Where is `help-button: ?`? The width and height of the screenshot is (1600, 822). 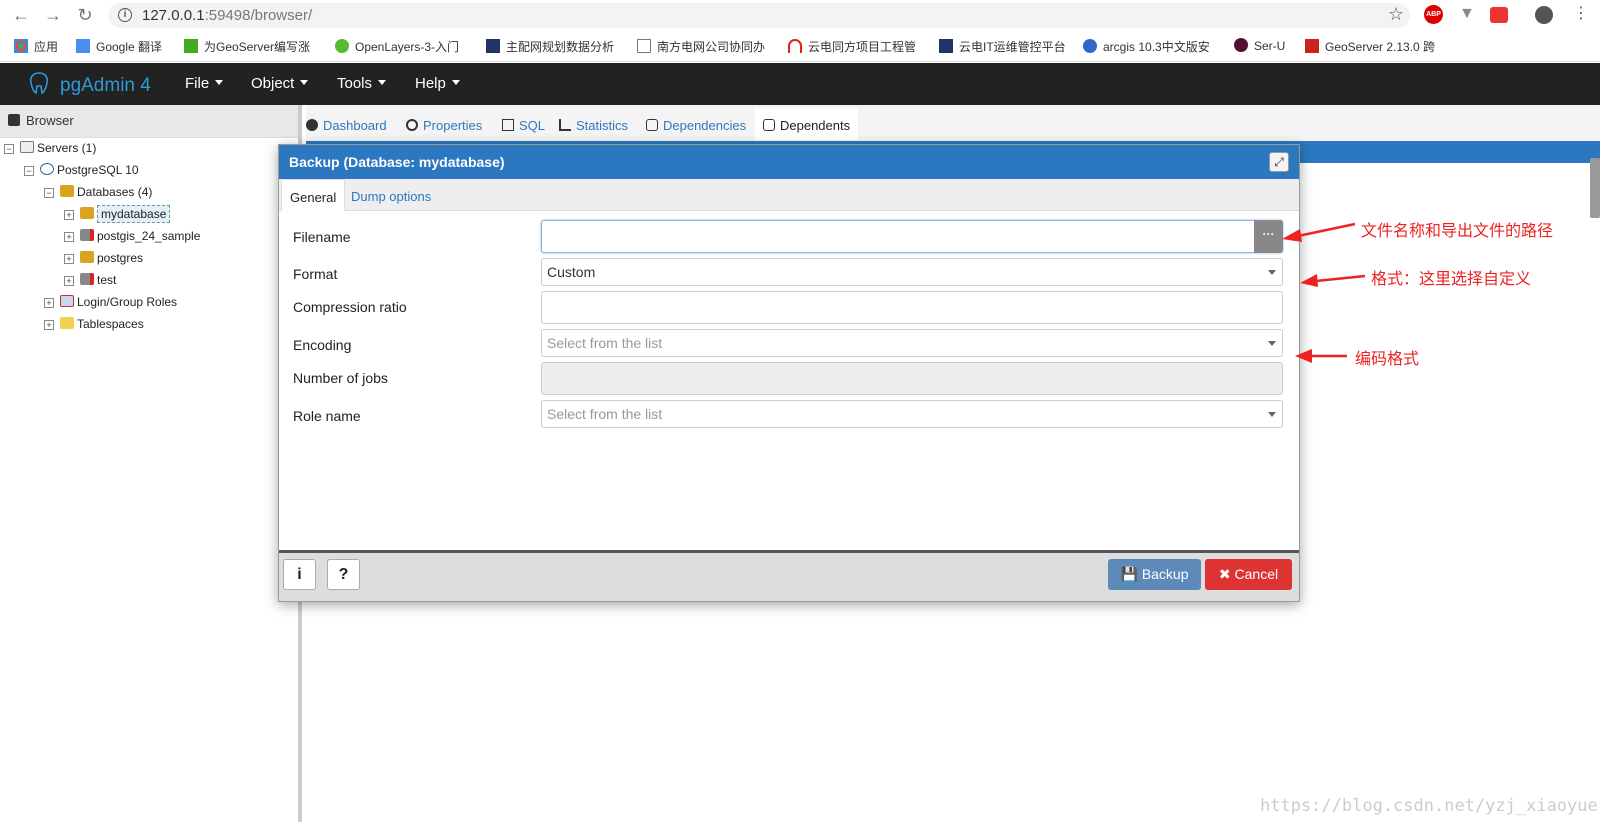
help-button: ? is located at coordinates (343, 574).